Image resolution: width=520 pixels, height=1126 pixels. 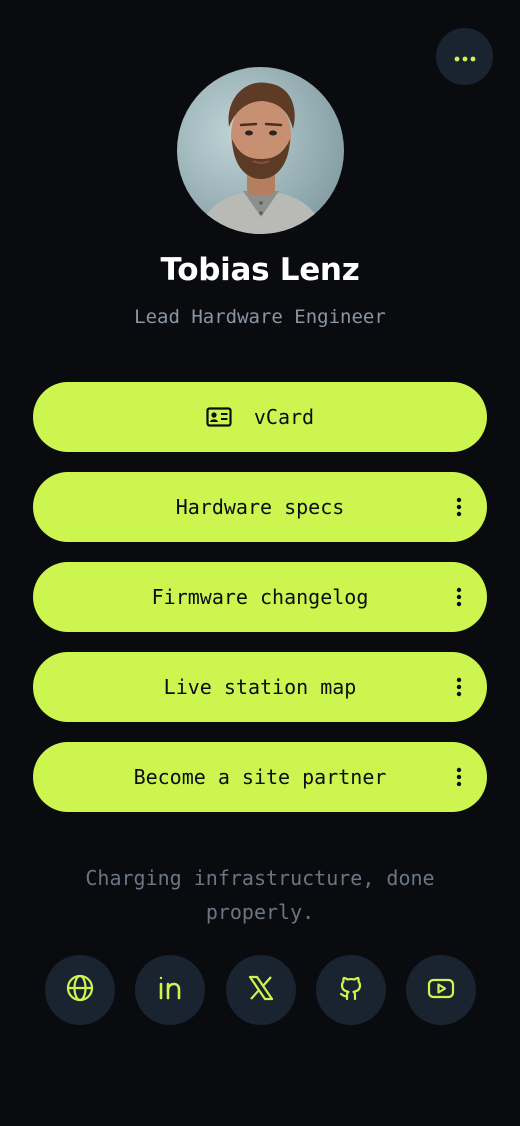 I want to click on live-station-map-label: Live station map, so click(x=260, y=687).